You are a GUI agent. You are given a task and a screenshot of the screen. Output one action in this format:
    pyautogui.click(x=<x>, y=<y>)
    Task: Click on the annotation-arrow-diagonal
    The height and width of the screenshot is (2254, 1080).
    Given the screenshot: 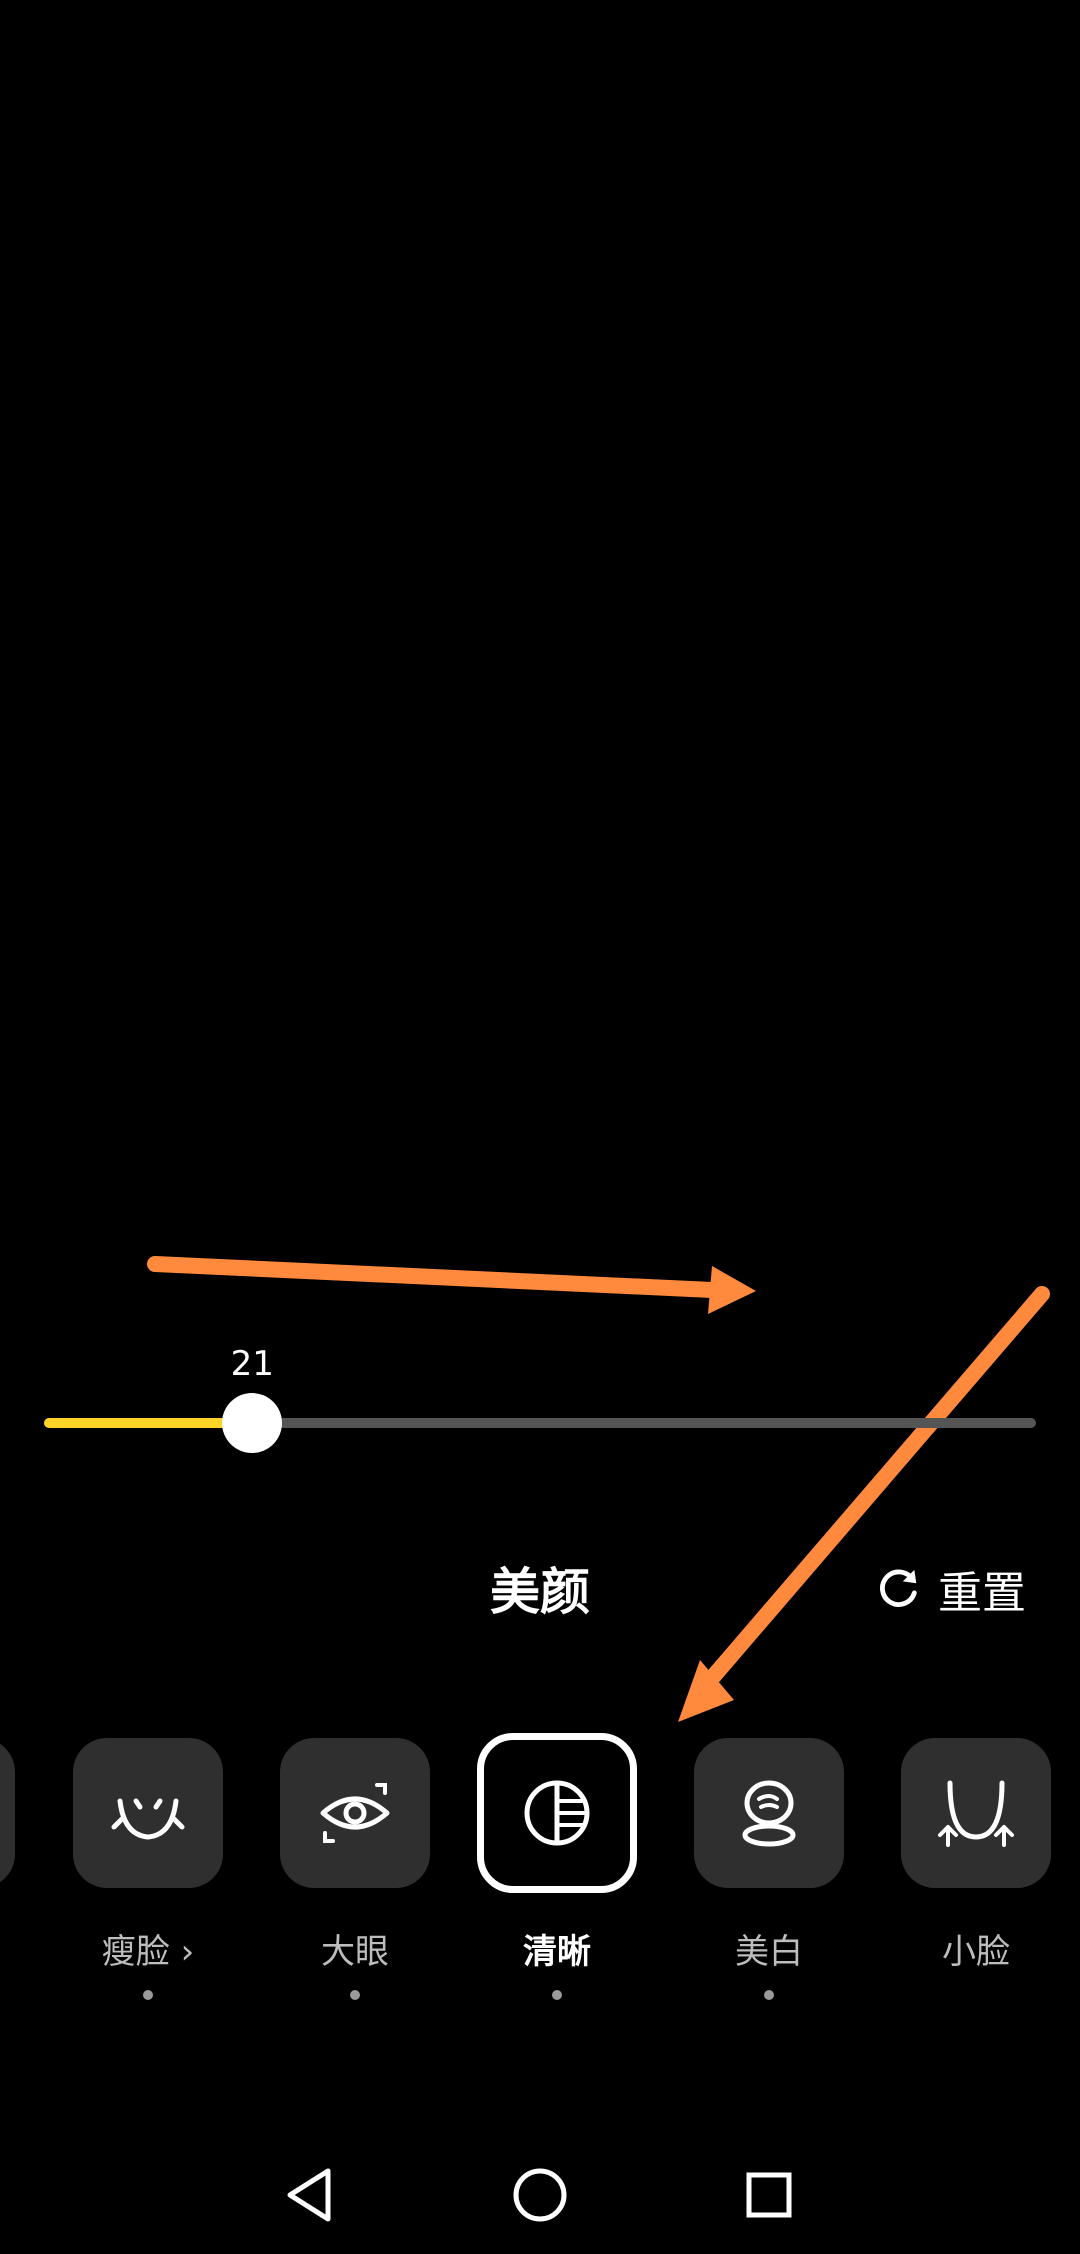 What is the action you would take?
    pyautogui.click(x=864, y=1504)
    